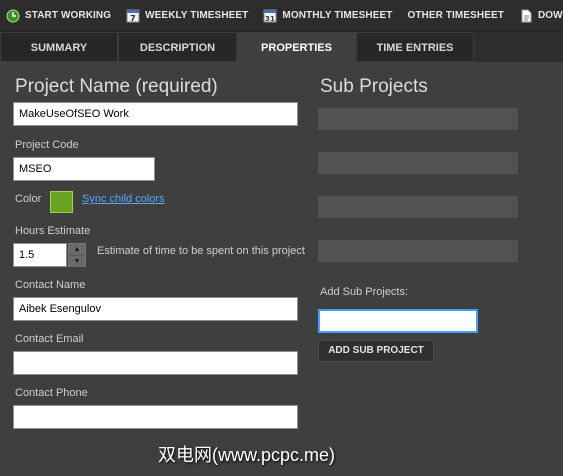  I want to click on project-code-input, so click(84, 169).